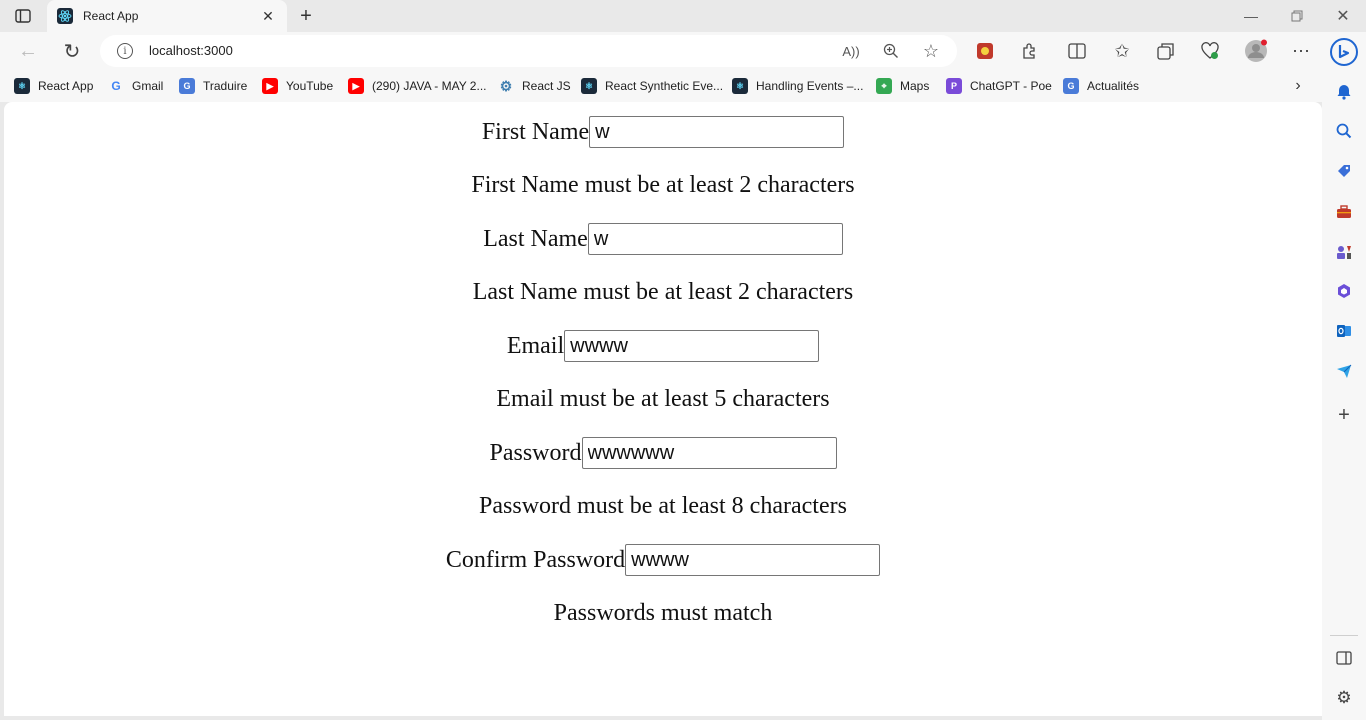 Image resolution: width=1366 pixels, height=720 pixels. I want to click on bookmark-label: React App, so click(66, 86).